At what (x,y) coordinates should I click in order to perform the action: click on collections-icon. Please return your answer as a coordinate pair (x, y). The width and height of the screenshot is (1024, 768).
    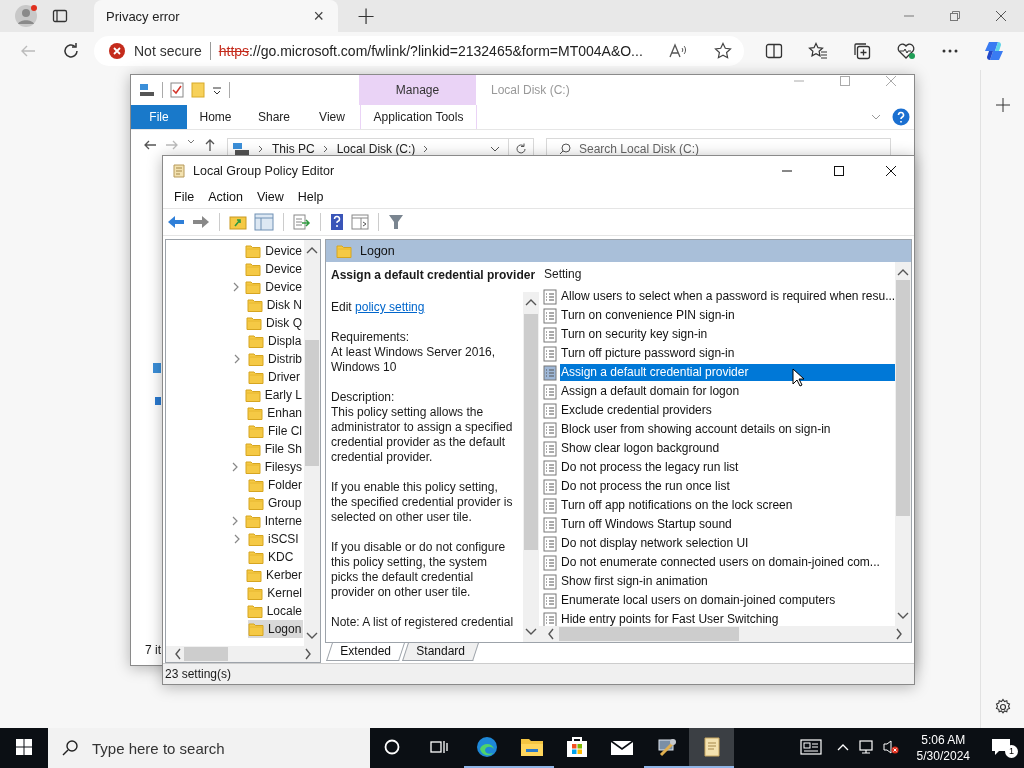
    Looking at the image, I should click on (862, 51).